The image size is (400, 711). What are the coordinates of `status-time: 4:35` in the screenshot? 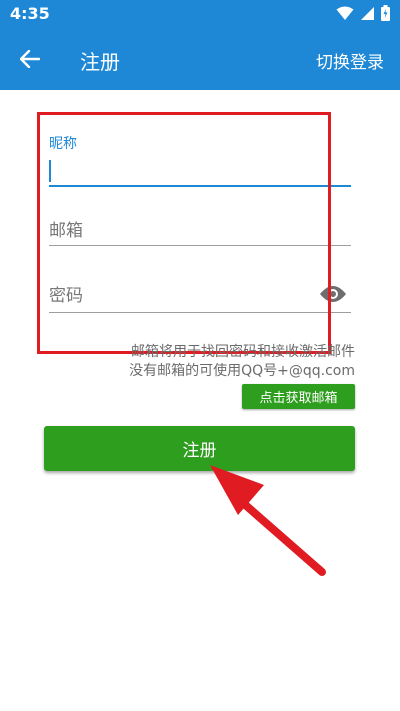 It's located at (30, 13).